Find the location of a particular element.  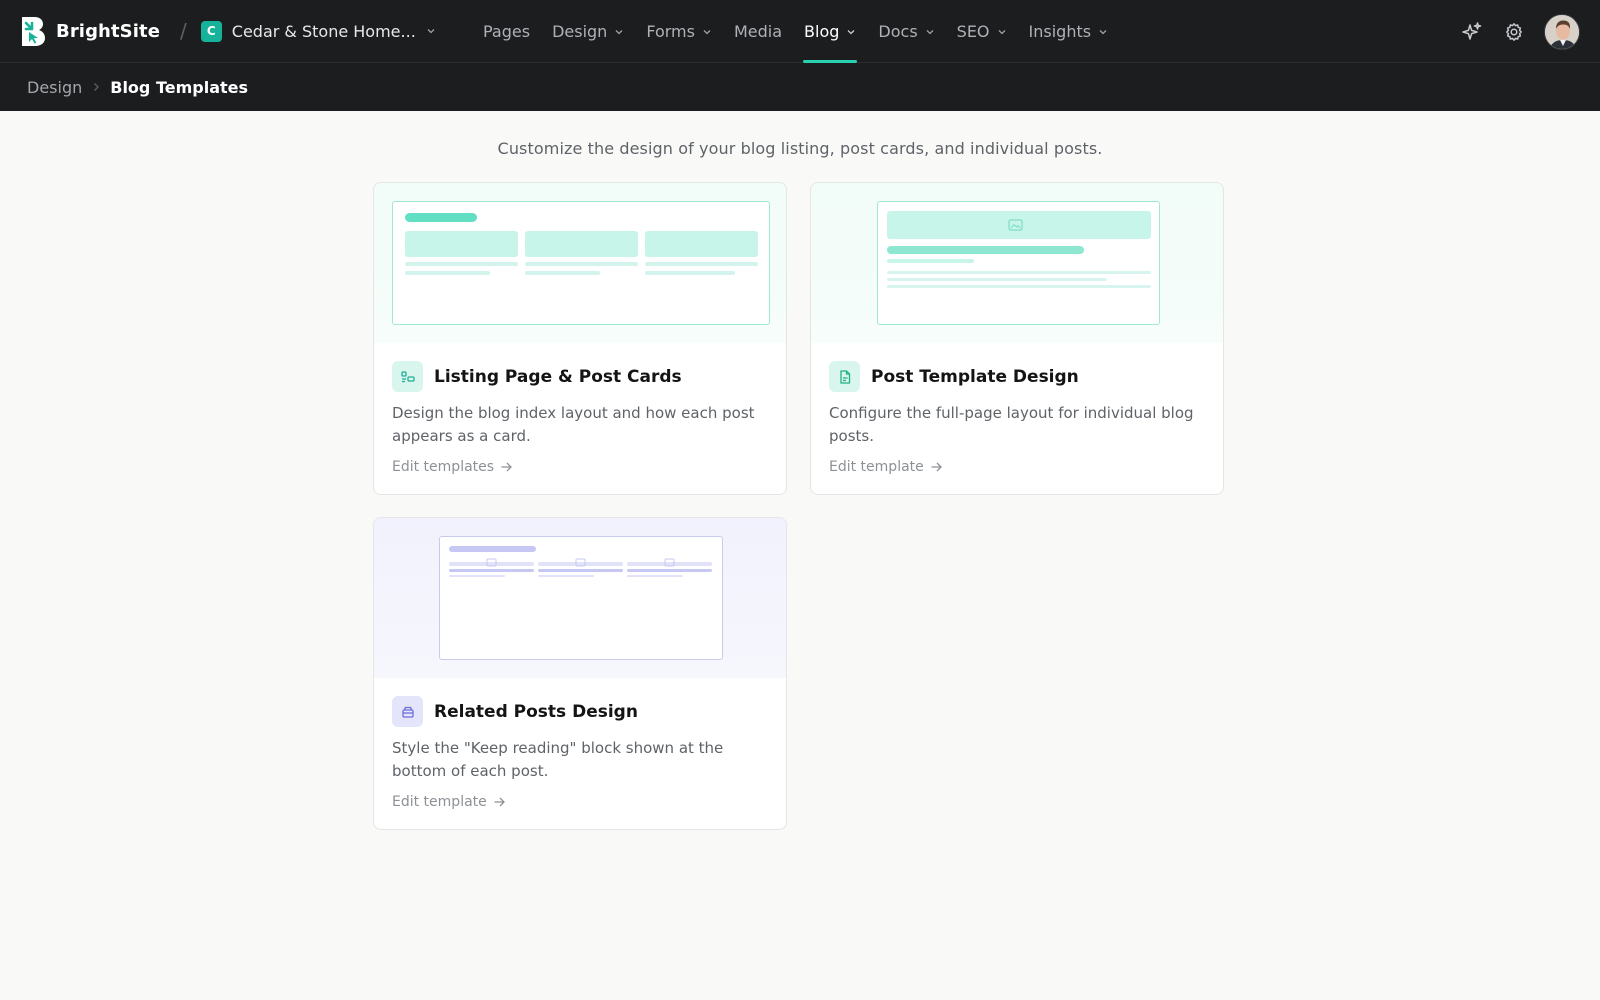

nav-item-pages: Pages is located at coordinates (506, 31).